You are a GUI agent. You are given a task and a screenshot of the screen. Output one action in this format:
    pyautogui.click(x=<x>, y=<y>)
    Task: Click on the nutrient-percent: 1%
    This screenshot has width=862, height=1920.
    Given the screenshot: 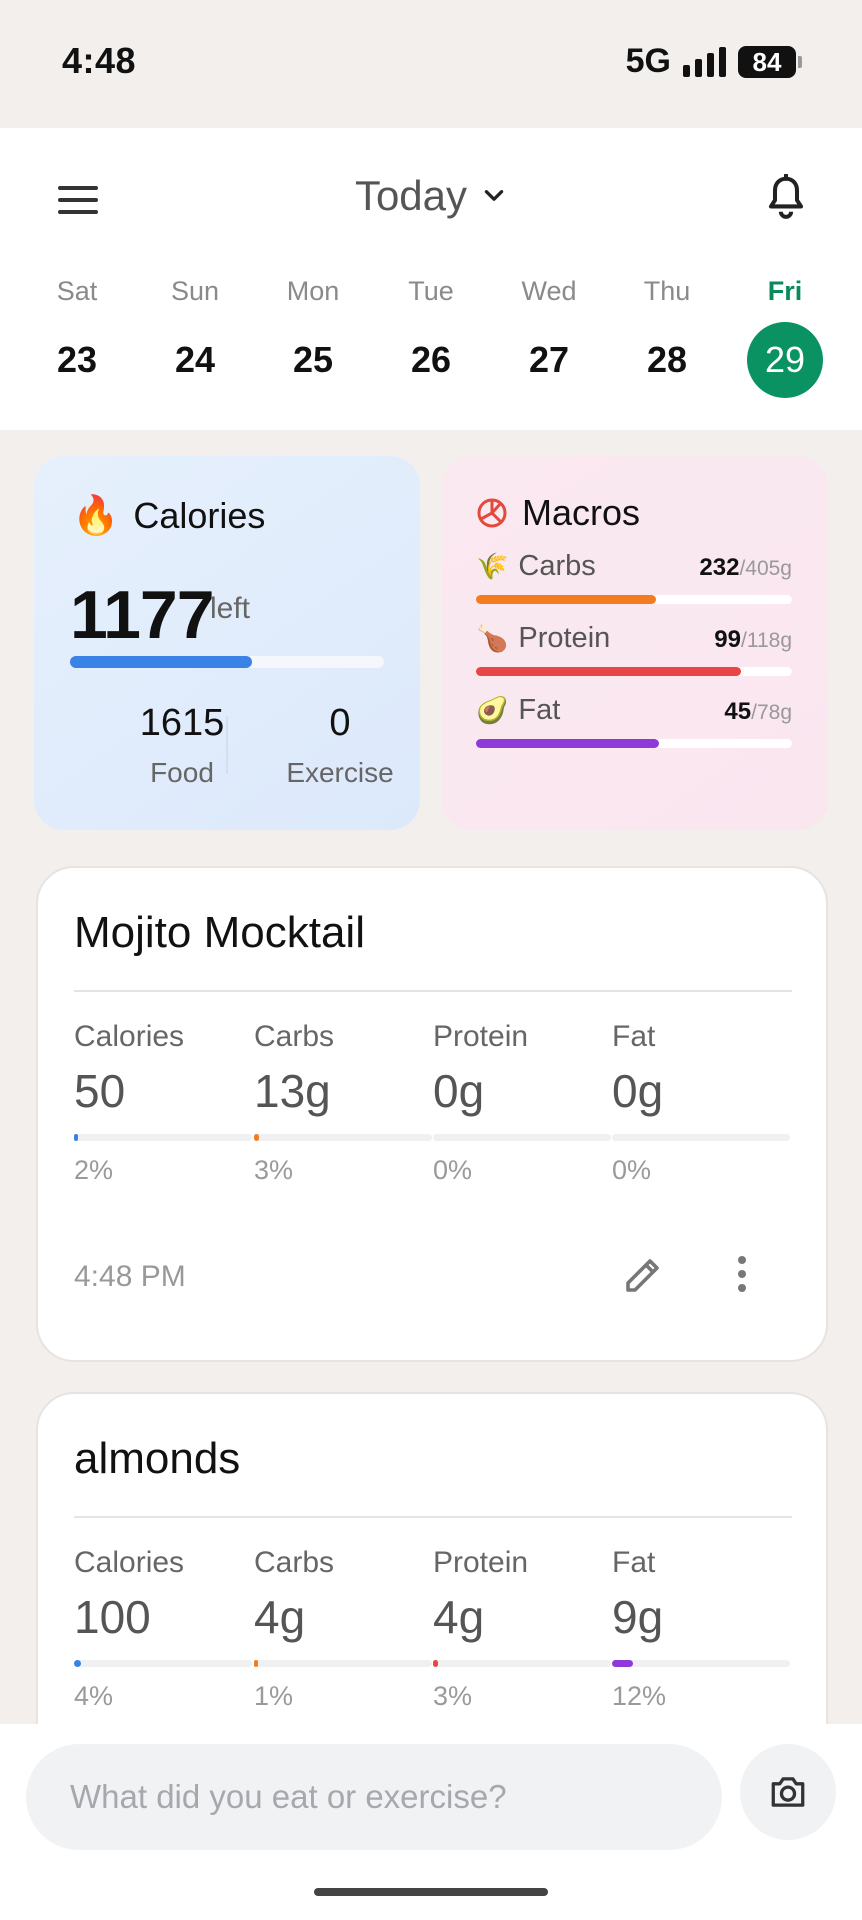 What is the action you would take?
    pyautogui.click(x=274, y=1696)
    